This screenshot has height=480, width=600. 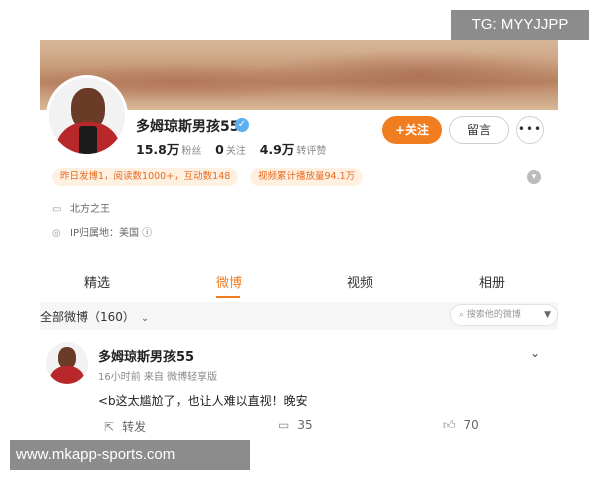 I want to click on comment-icon: ▭, so click(x=284, y=425).